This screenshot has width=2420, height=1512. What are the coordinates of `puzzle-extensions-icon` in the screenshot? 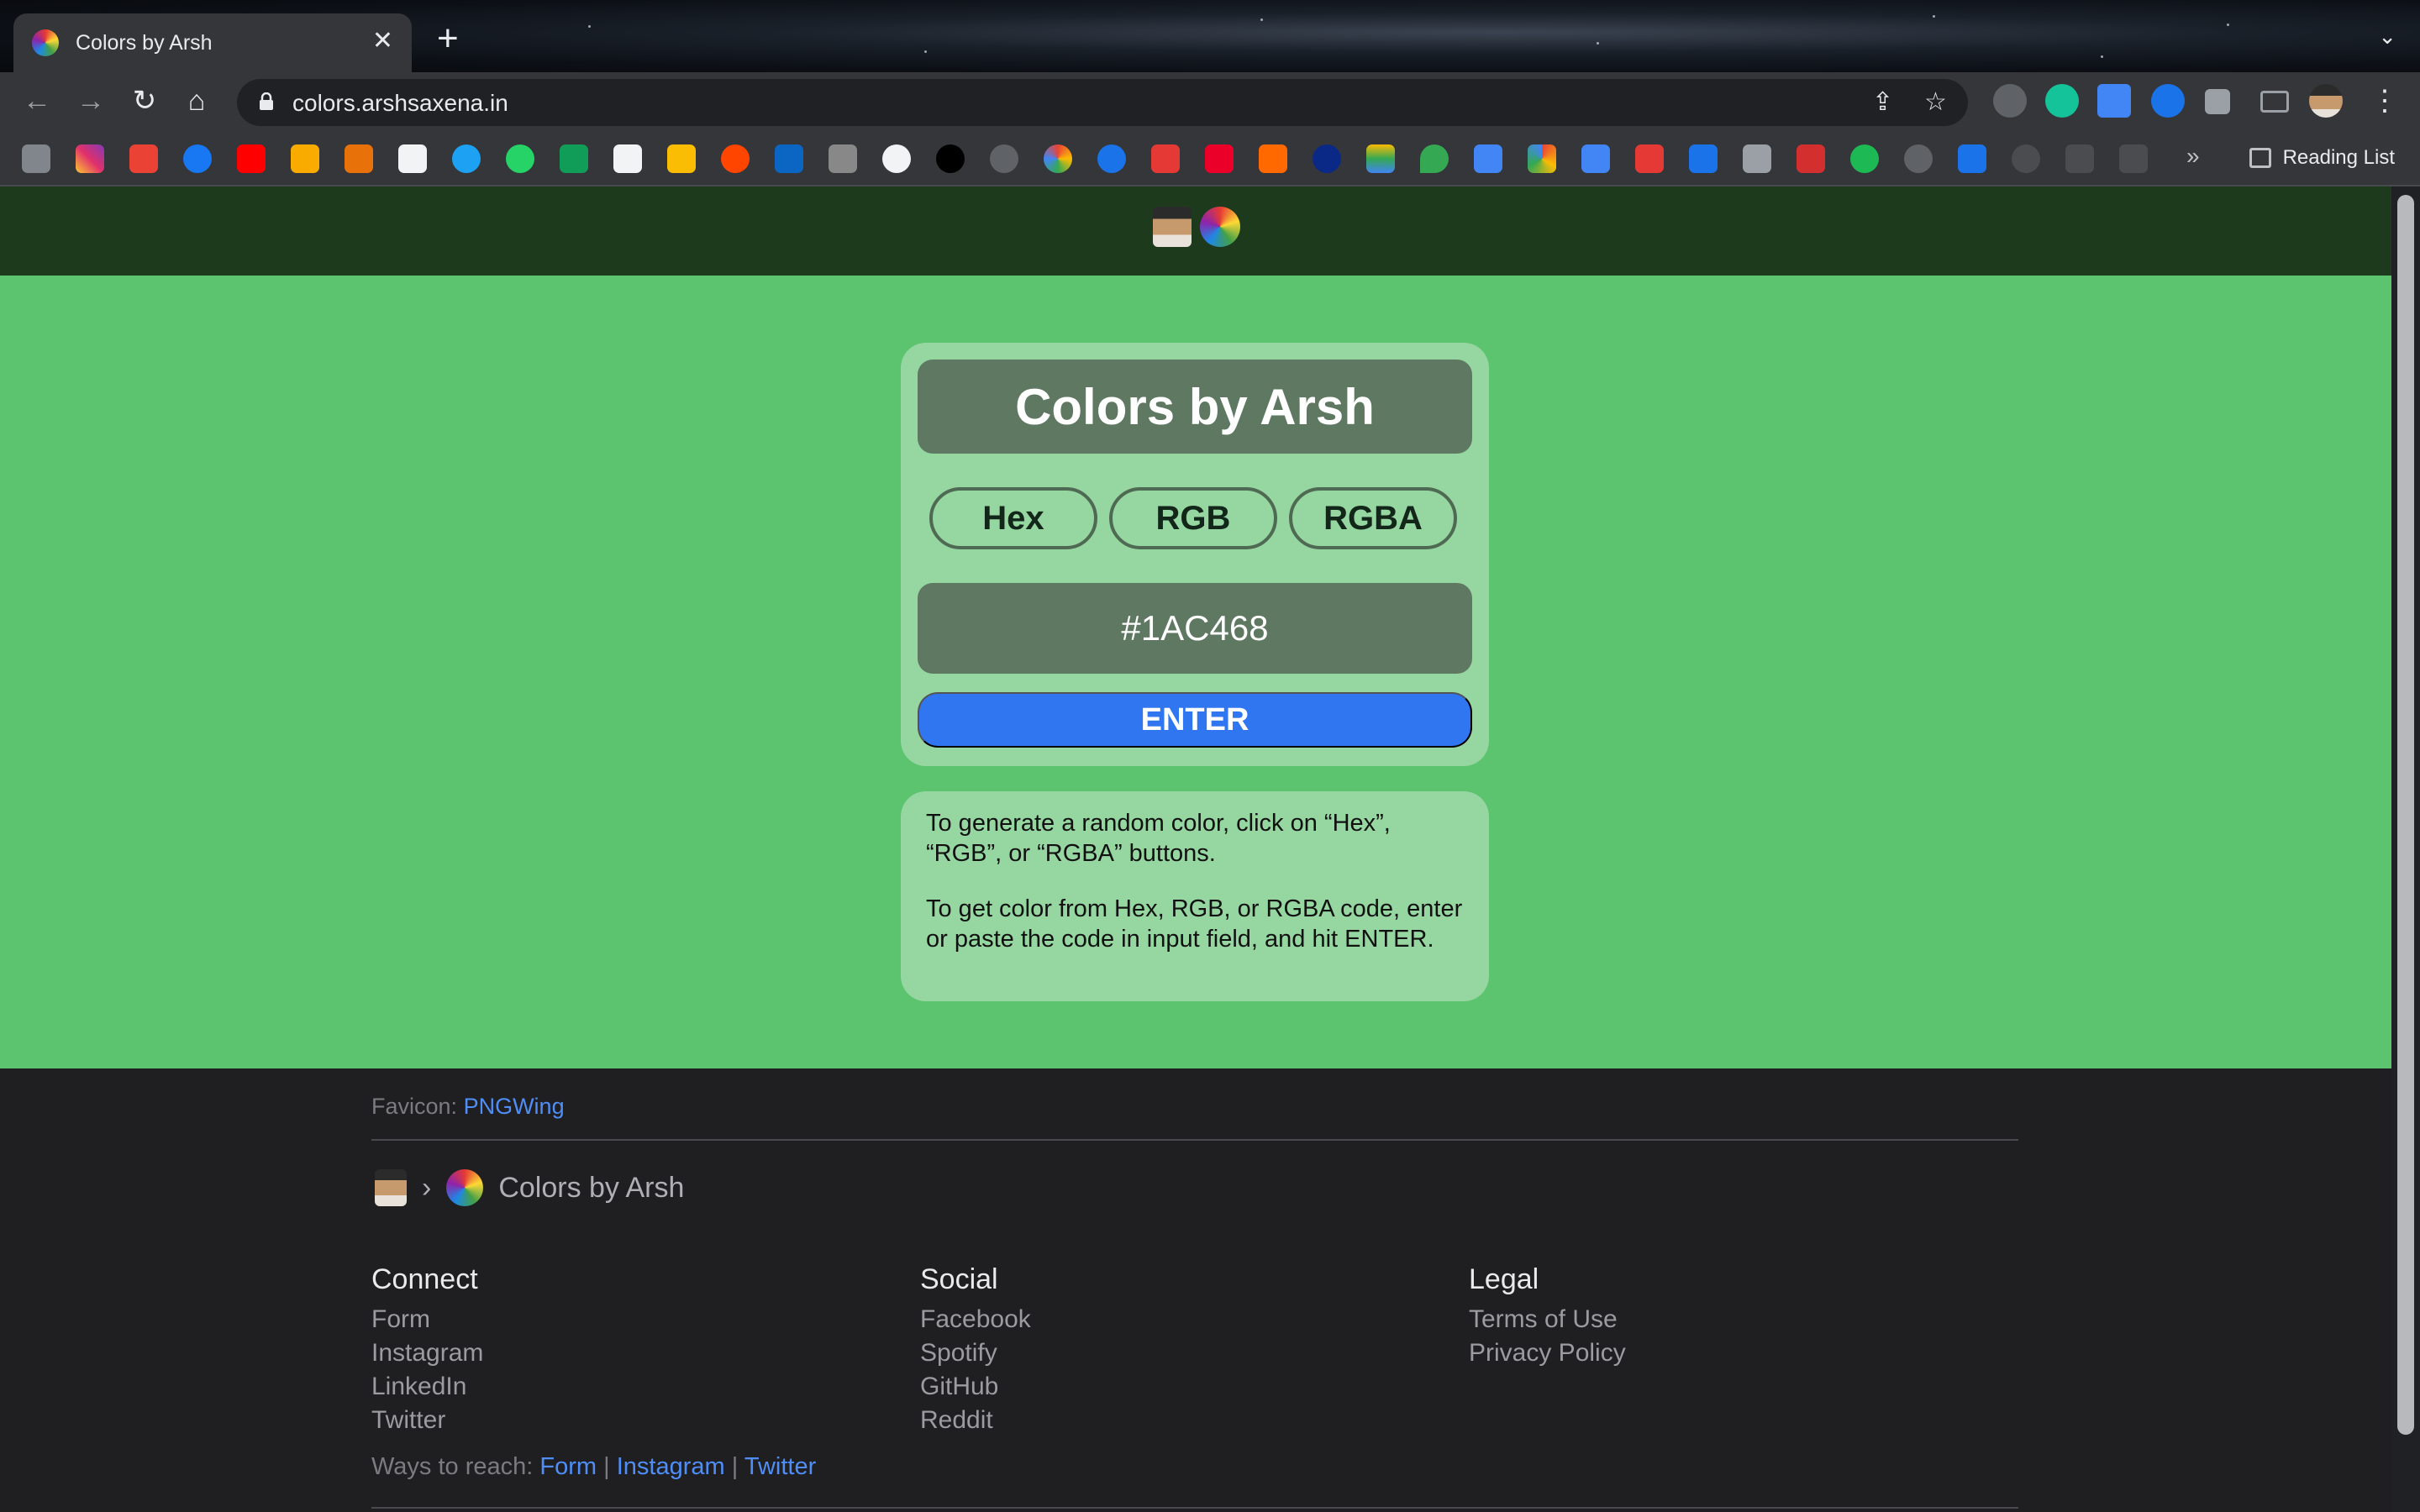 It's located at (2217, 101).